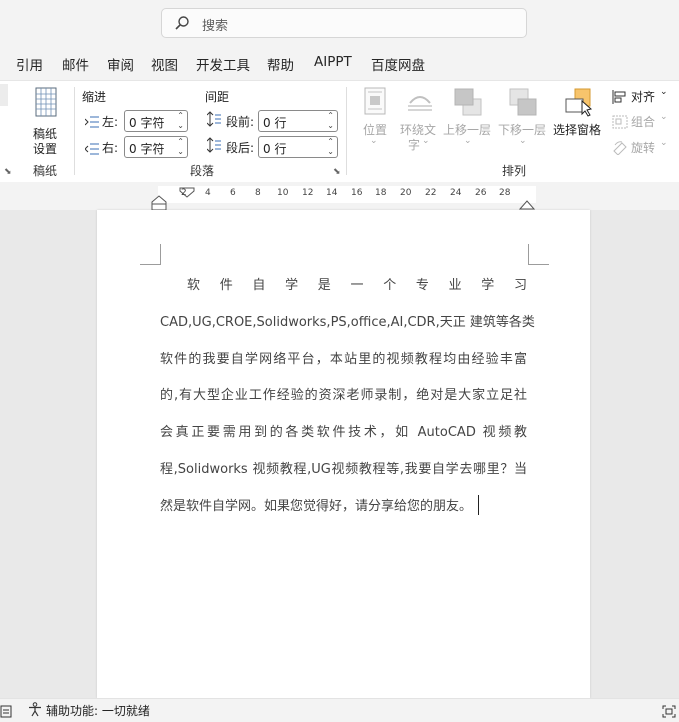  What do you see at coordinates (164, 64) in the screenshot?
I see `tab-view: 视图` at bounding box center [164, 64].